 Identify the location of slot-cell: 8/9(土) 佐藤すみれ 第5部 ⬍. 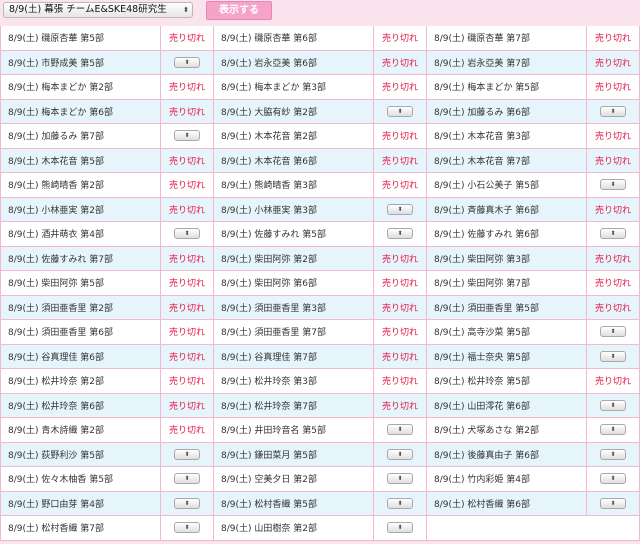
(320, 234).